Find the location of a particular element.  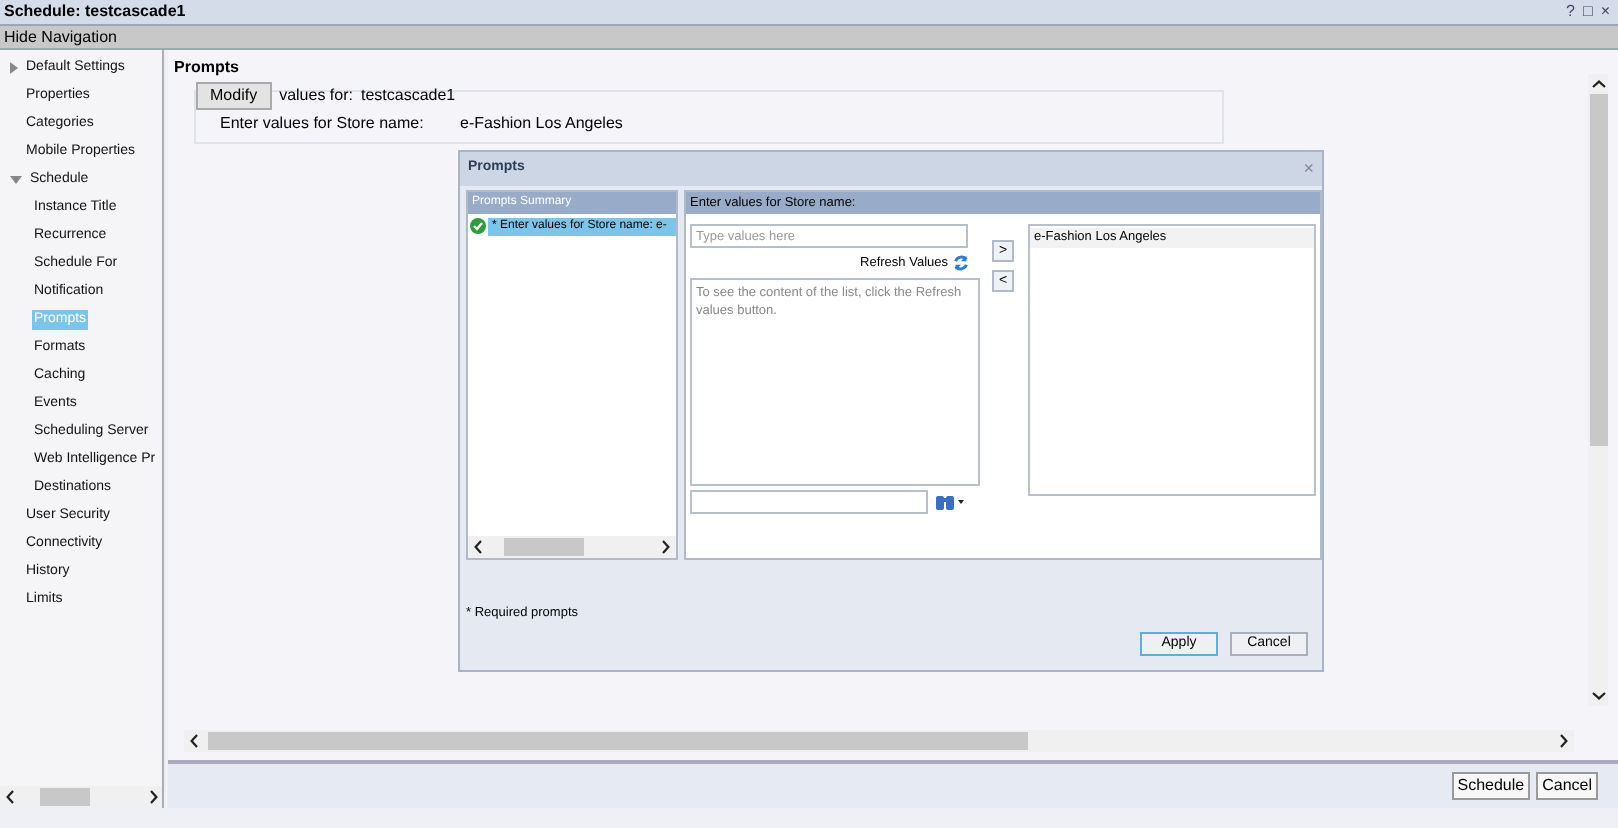

hide-navigation-link: Hide Navigation is located at coordinates (60, 37).